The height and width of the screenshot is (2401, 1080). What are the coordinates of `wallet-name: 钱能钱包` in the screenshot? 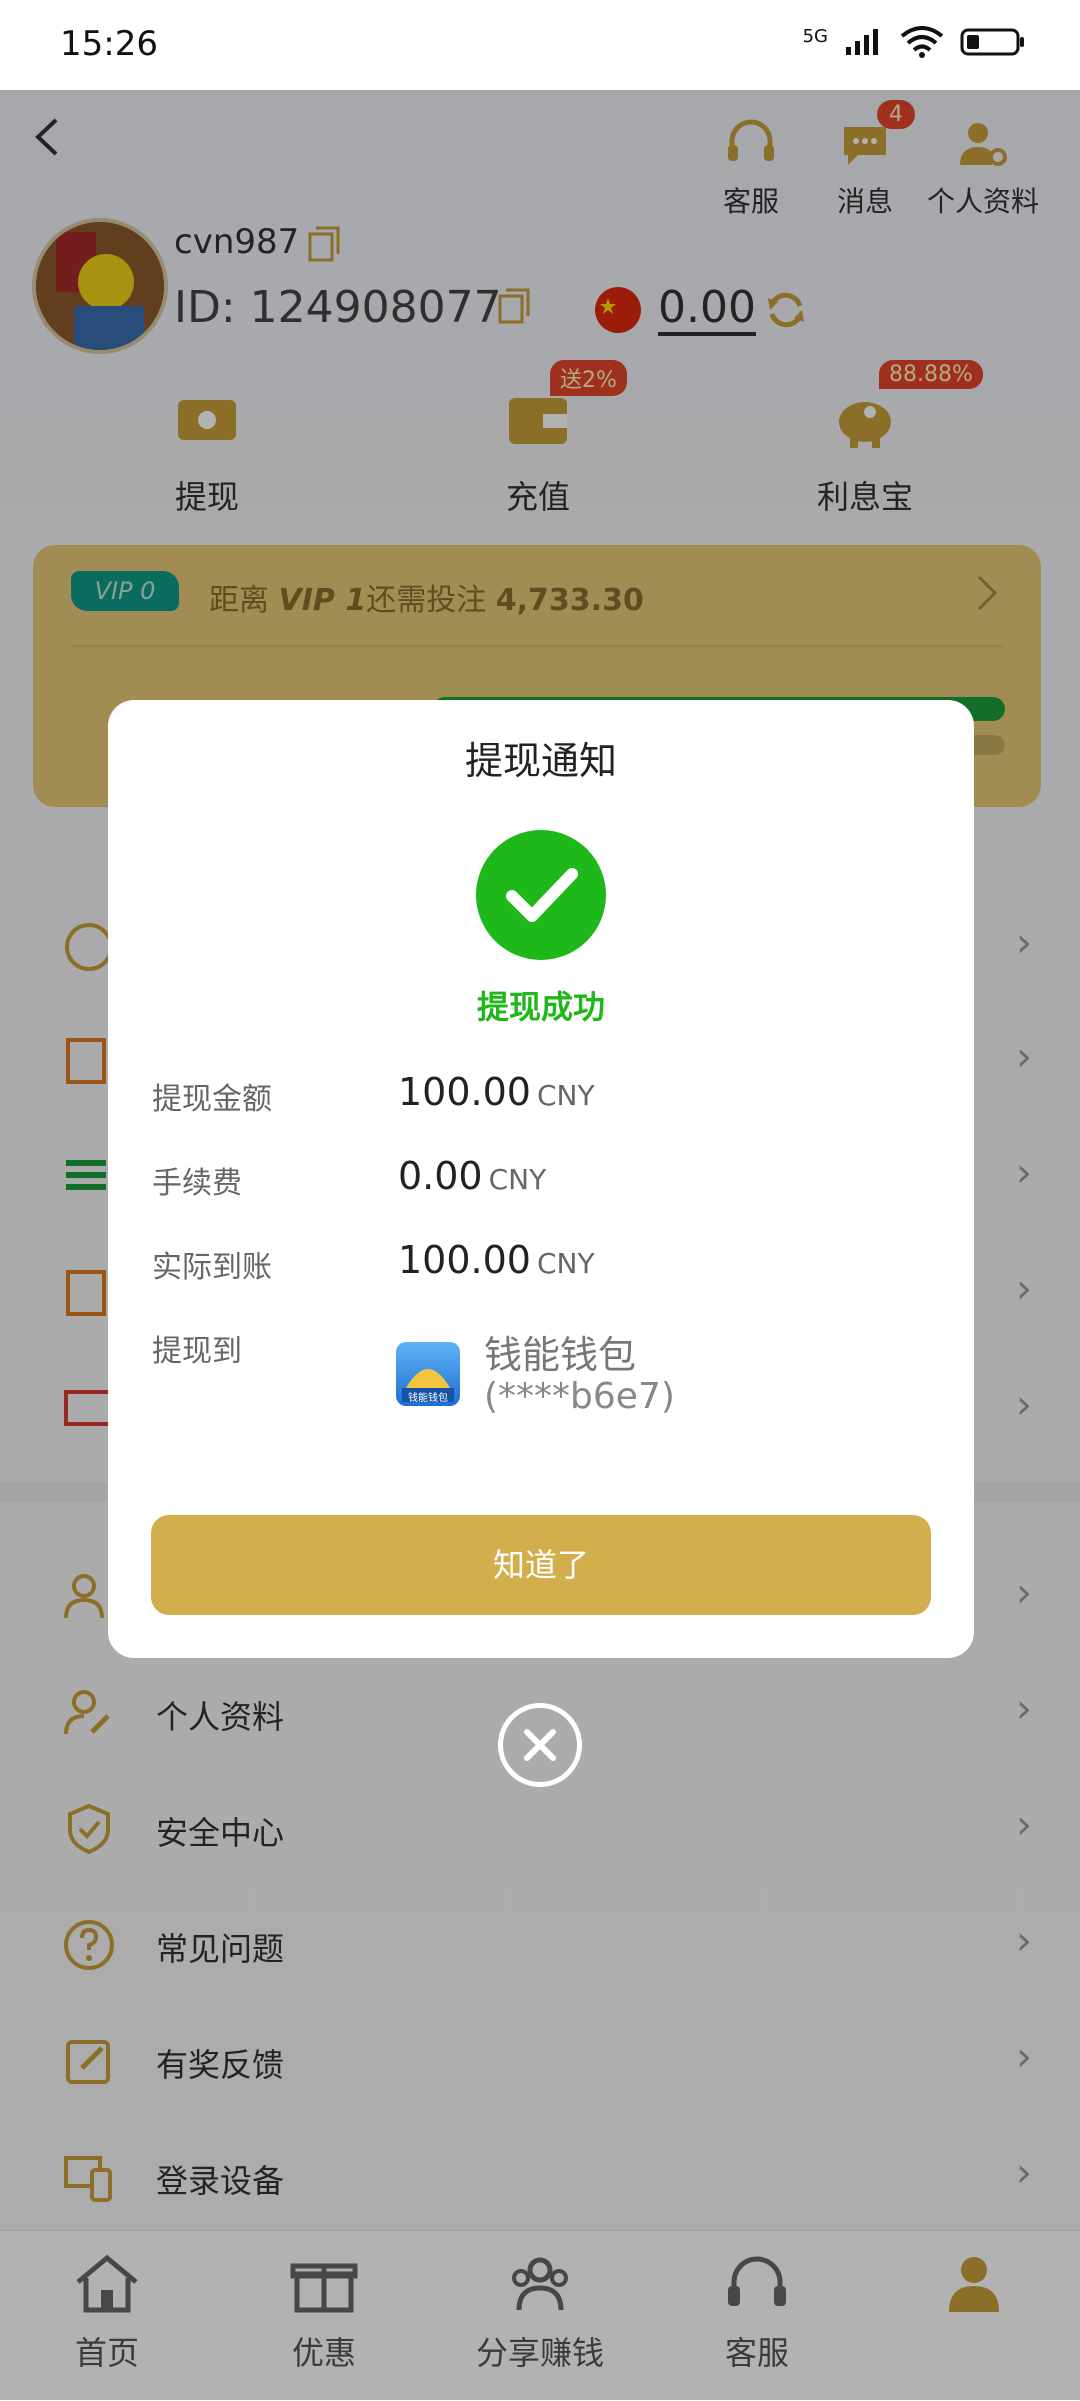 It's located at (560, 1355).